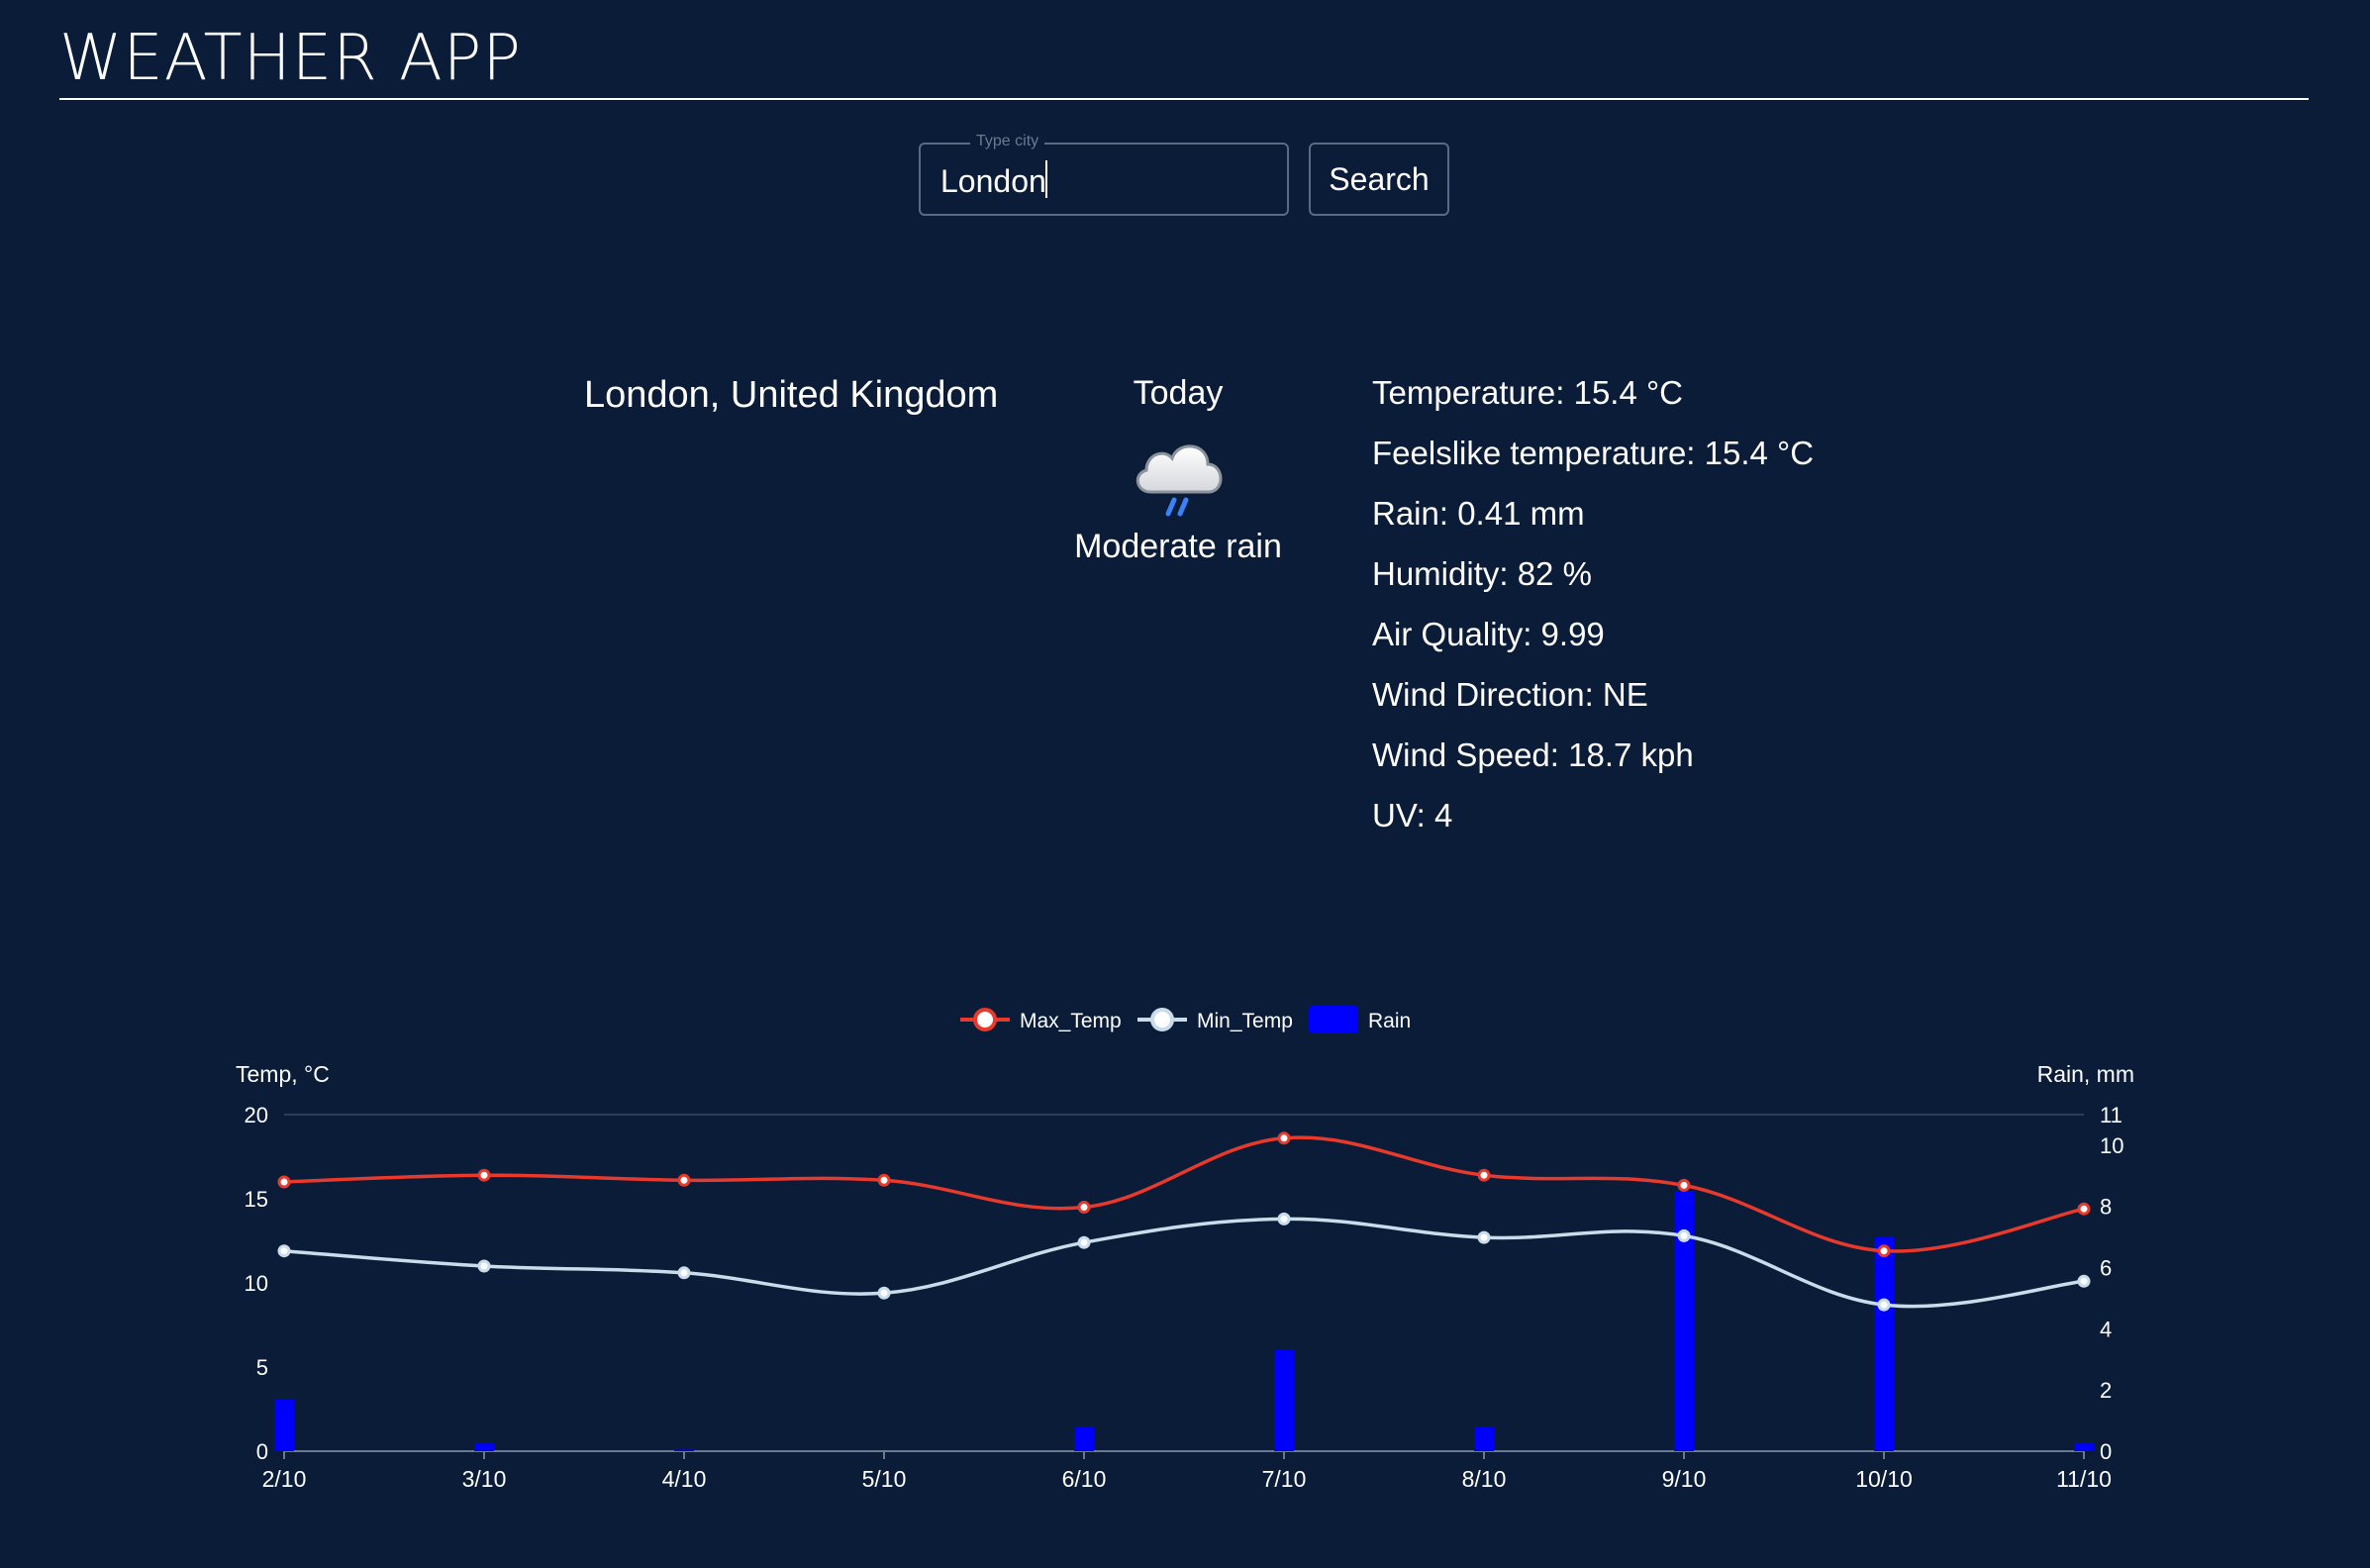  What do you see at coordinates (1884, 1479) in the screenshot?
I see `x-tick-label: 10/10` at bounding box center [1884, 1479].